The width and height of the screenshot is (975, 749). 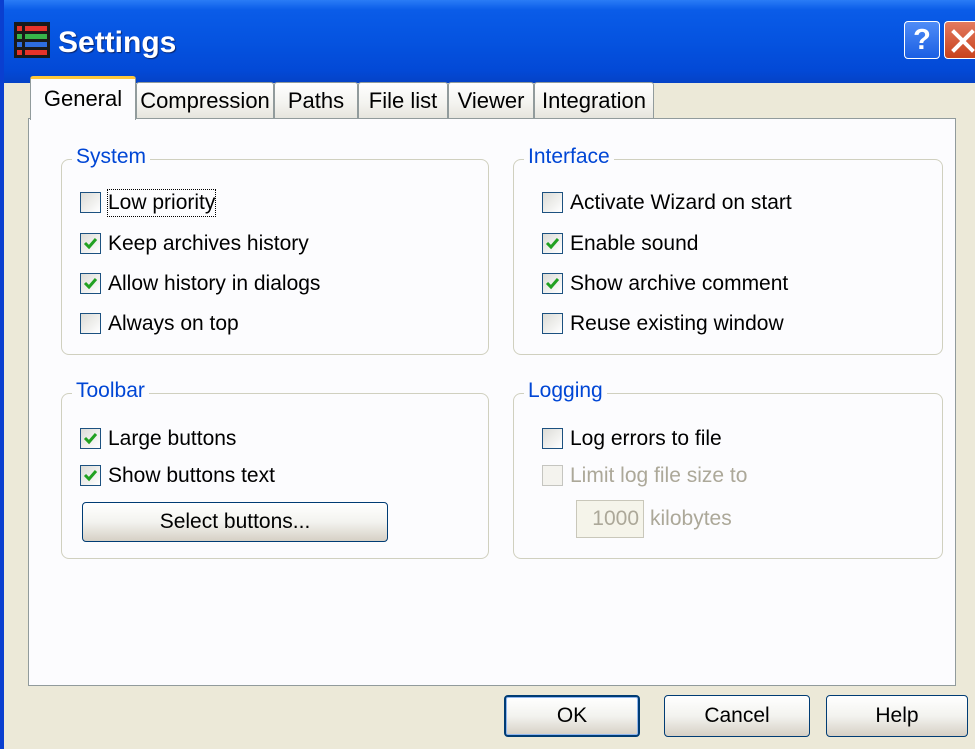 What do you see at coordinates (963, 41) in the screenshot?
I see `close-icon` at bounding box center [963, 41].